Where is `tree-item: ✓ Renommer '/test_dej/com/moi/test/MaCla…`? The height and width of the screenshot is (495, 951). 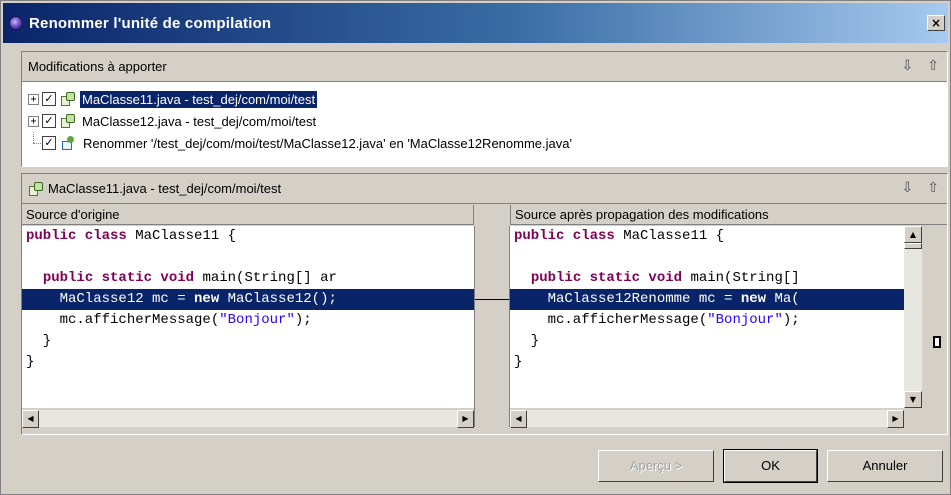 tree-item: ✓ Renommer '/test_dej/com/moi/test/MaCla… is located at coordinates (484, 143).